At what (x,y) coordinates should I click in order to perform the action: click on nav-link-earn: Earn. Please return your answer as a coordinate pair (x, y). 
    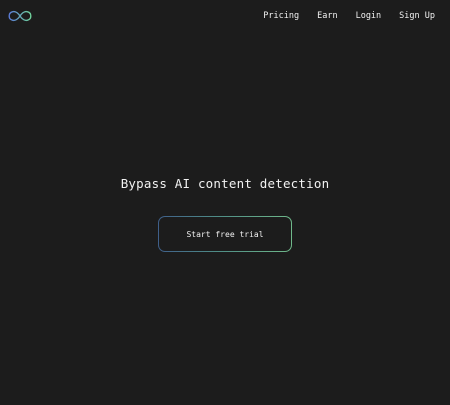
    Looking at the image, I should click on (327, 16).